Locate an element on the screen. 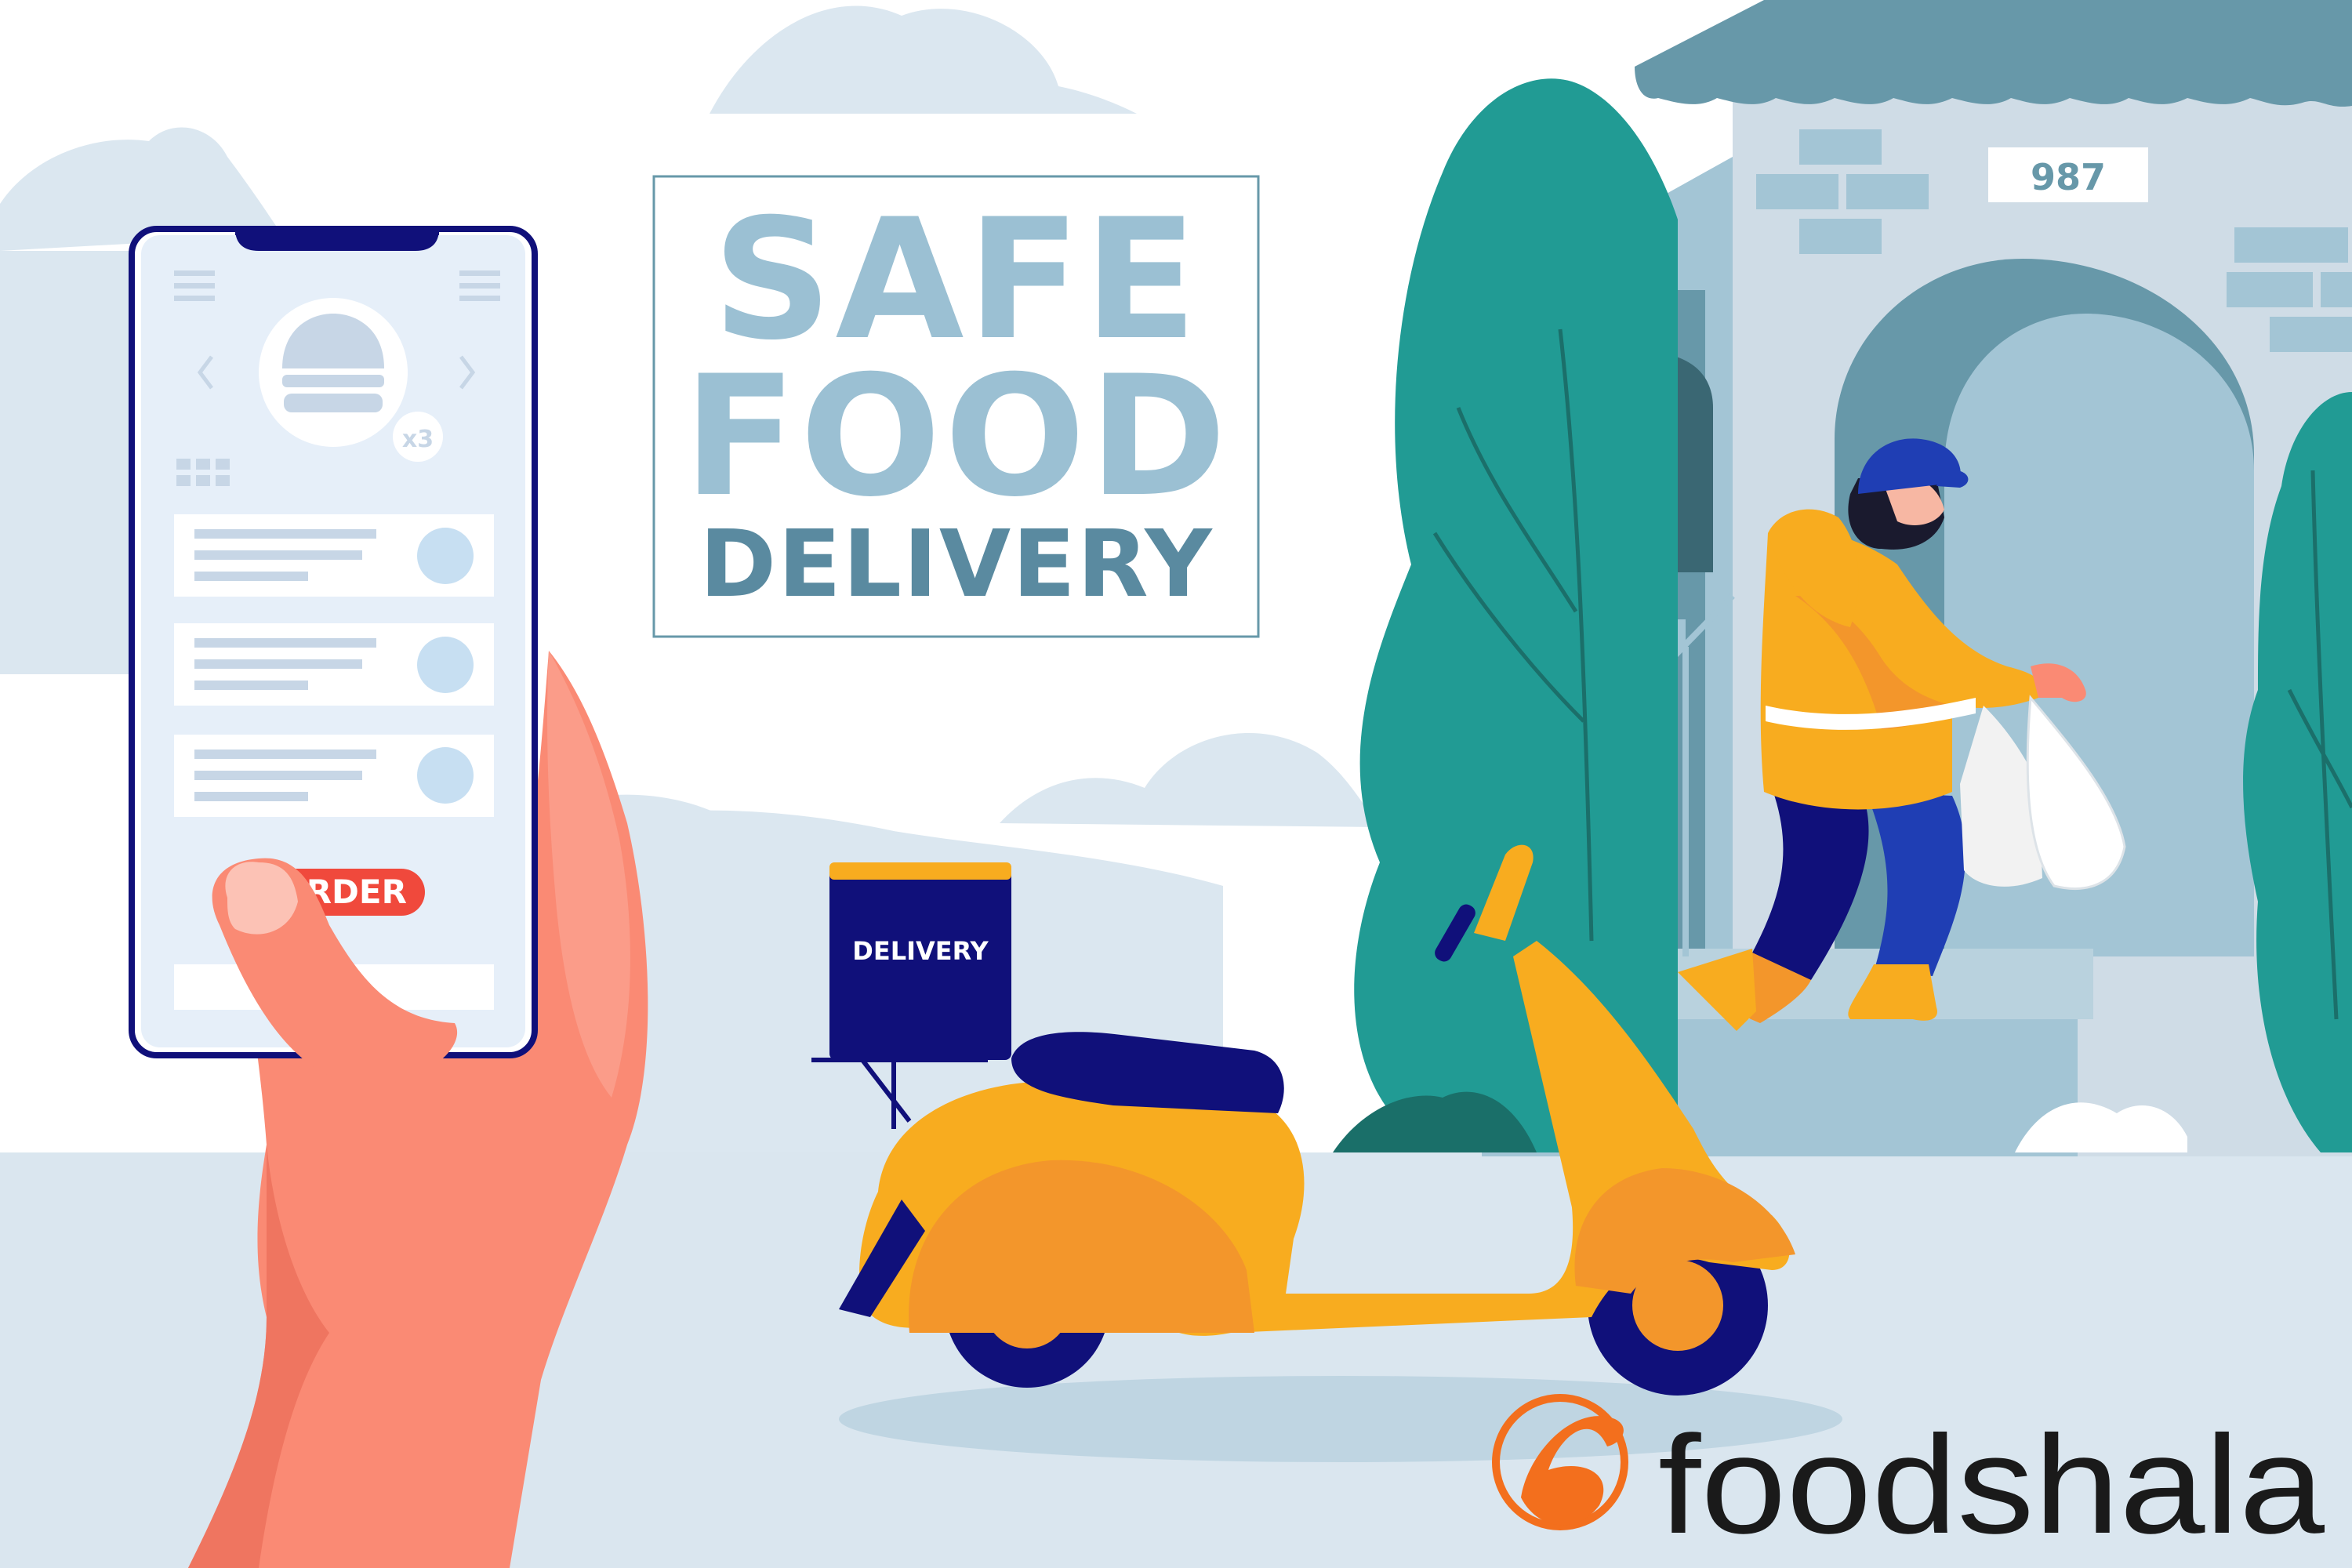 The width and height of the screenshot is (2352, 1568). smartphone: x3 ORDER is located at coordinates (333, 642).